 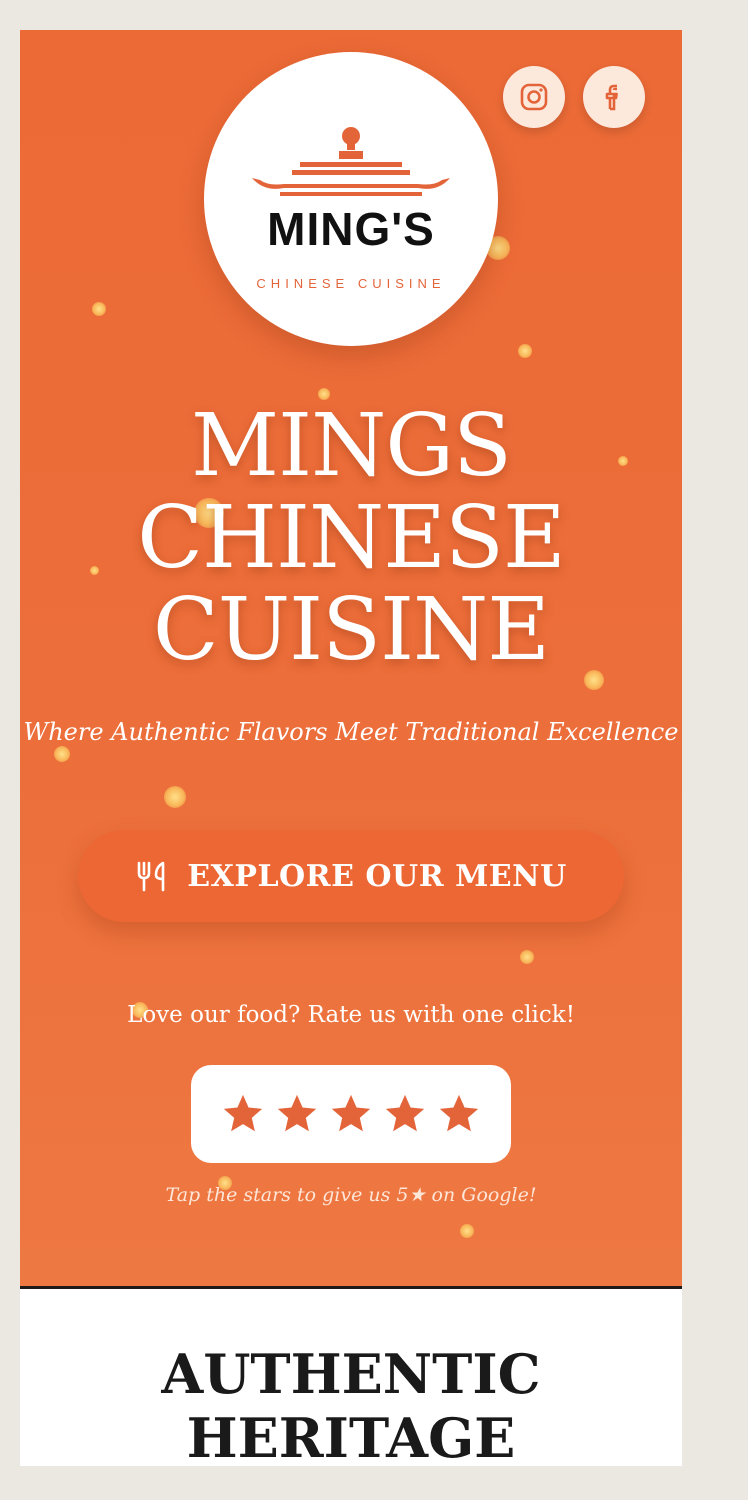 What do you see at coordinates (377, 876) in the screenshot?
I see `explore-menu-label: EXPLORE OUR MENU` at bounding box center [377, 876].